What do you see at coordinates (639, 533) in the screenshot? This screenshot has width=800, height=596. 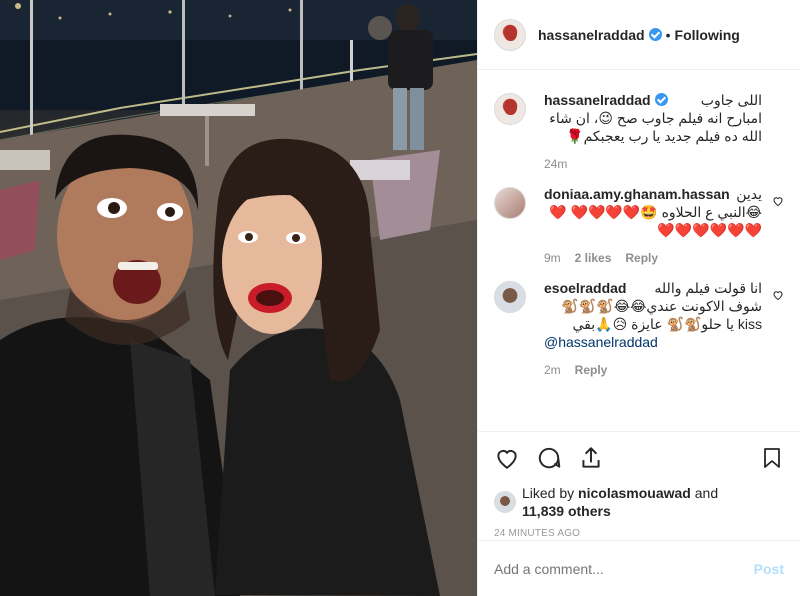 I see `post-timestamp: 24 MINUTES AGO` at bounding box center [639, 533].